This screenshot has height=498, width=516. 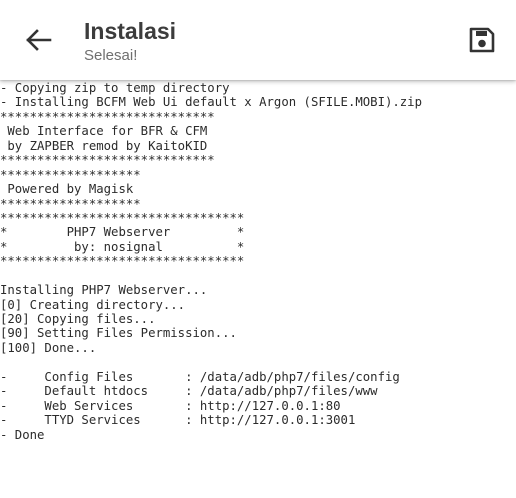 I want to click on log-line: - Done, so click(x=22, y=434).